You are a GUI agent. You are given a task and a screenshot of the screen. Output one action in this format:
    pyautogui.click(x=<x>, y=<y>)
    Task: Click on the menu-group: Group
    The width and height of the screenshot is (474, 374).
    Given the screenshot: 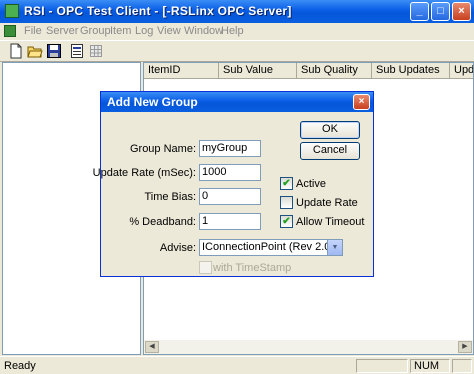 What is the action you would take?
    pyautogui.click(x=95, y=31)
    